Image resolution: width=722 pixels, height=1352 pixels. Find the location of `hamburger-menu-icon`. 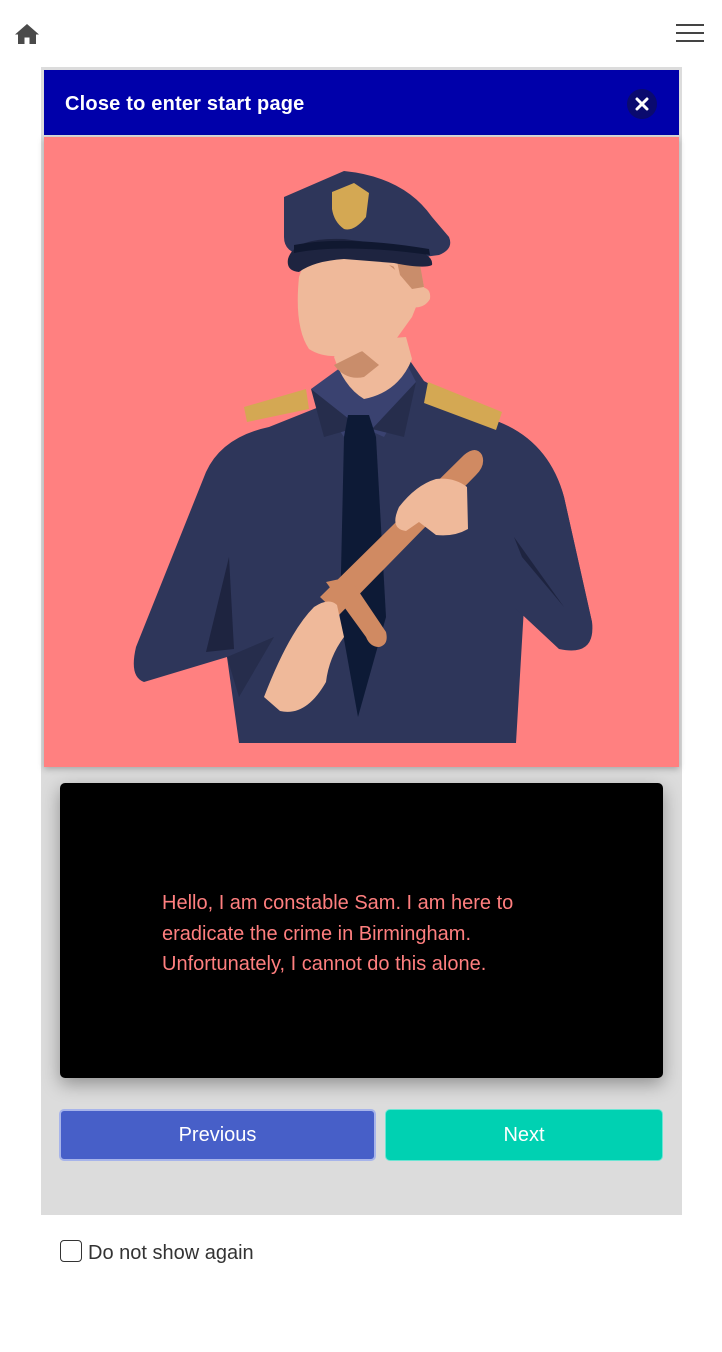

hamburger-menu-icon is located at coordinates (690, 33).